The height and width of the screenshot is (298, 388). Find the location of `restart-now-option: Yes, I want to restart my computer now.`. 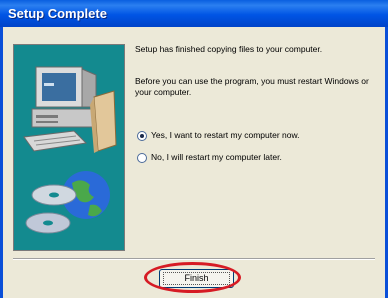

restart-now-option: Yes, I want to restart my computer now. is located at coordinates (255, 136).